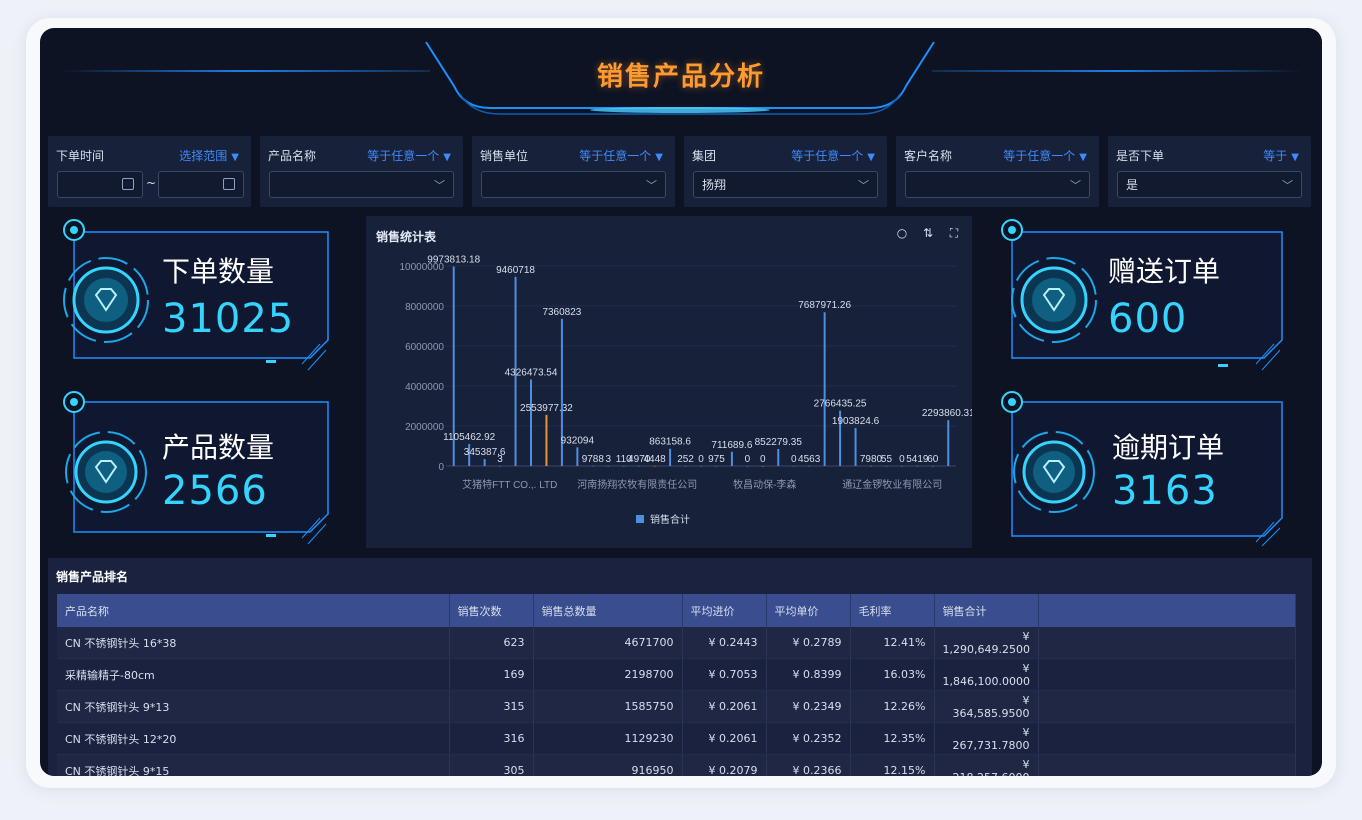 Image resolution: width=1362 pixels, height=820 pixels. Describe the element at coordinates (608, 610) in the screenshot. I see `column-header: 销售总数量` at that location.